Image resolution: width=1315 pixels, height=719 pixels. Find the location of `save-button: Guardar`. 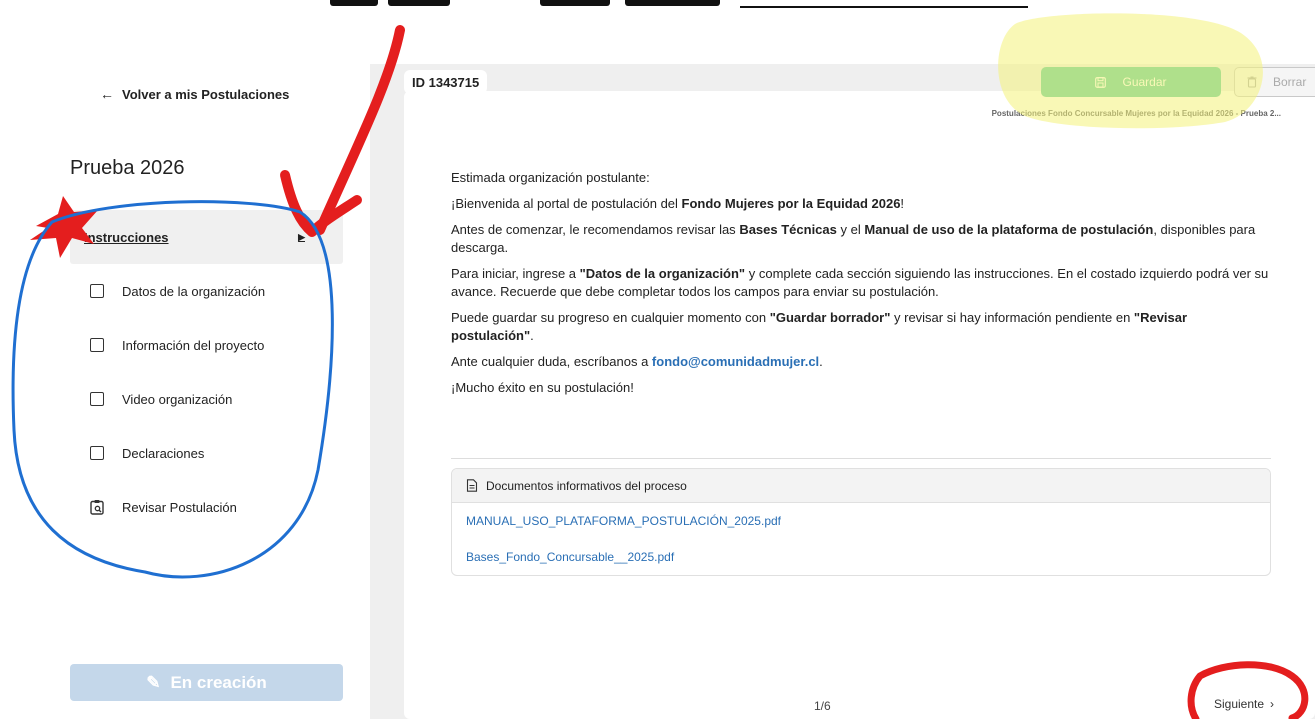

save-button: Guardar is located at coordinates (1131, 82).